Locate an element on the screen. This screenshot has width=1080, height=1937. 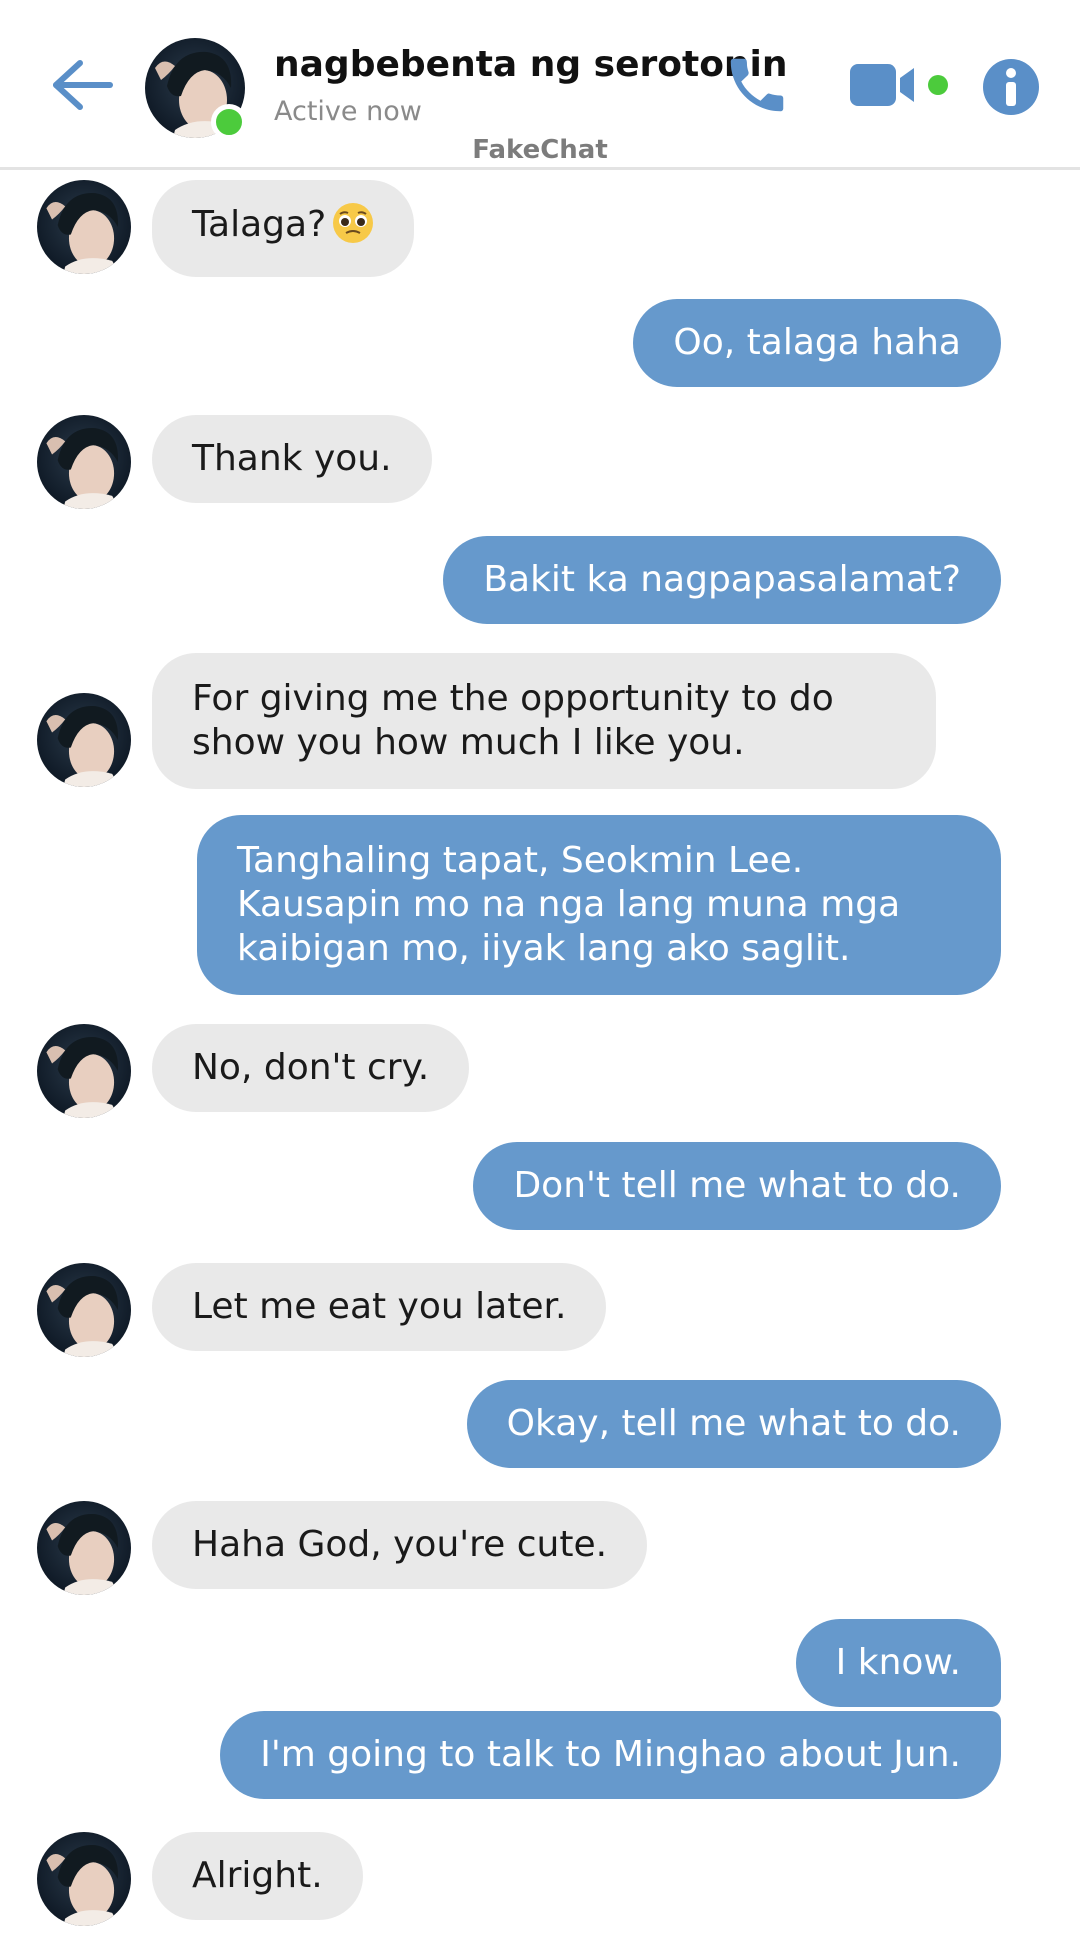
message-text: Talaga? is located at coordinates (259, 224).